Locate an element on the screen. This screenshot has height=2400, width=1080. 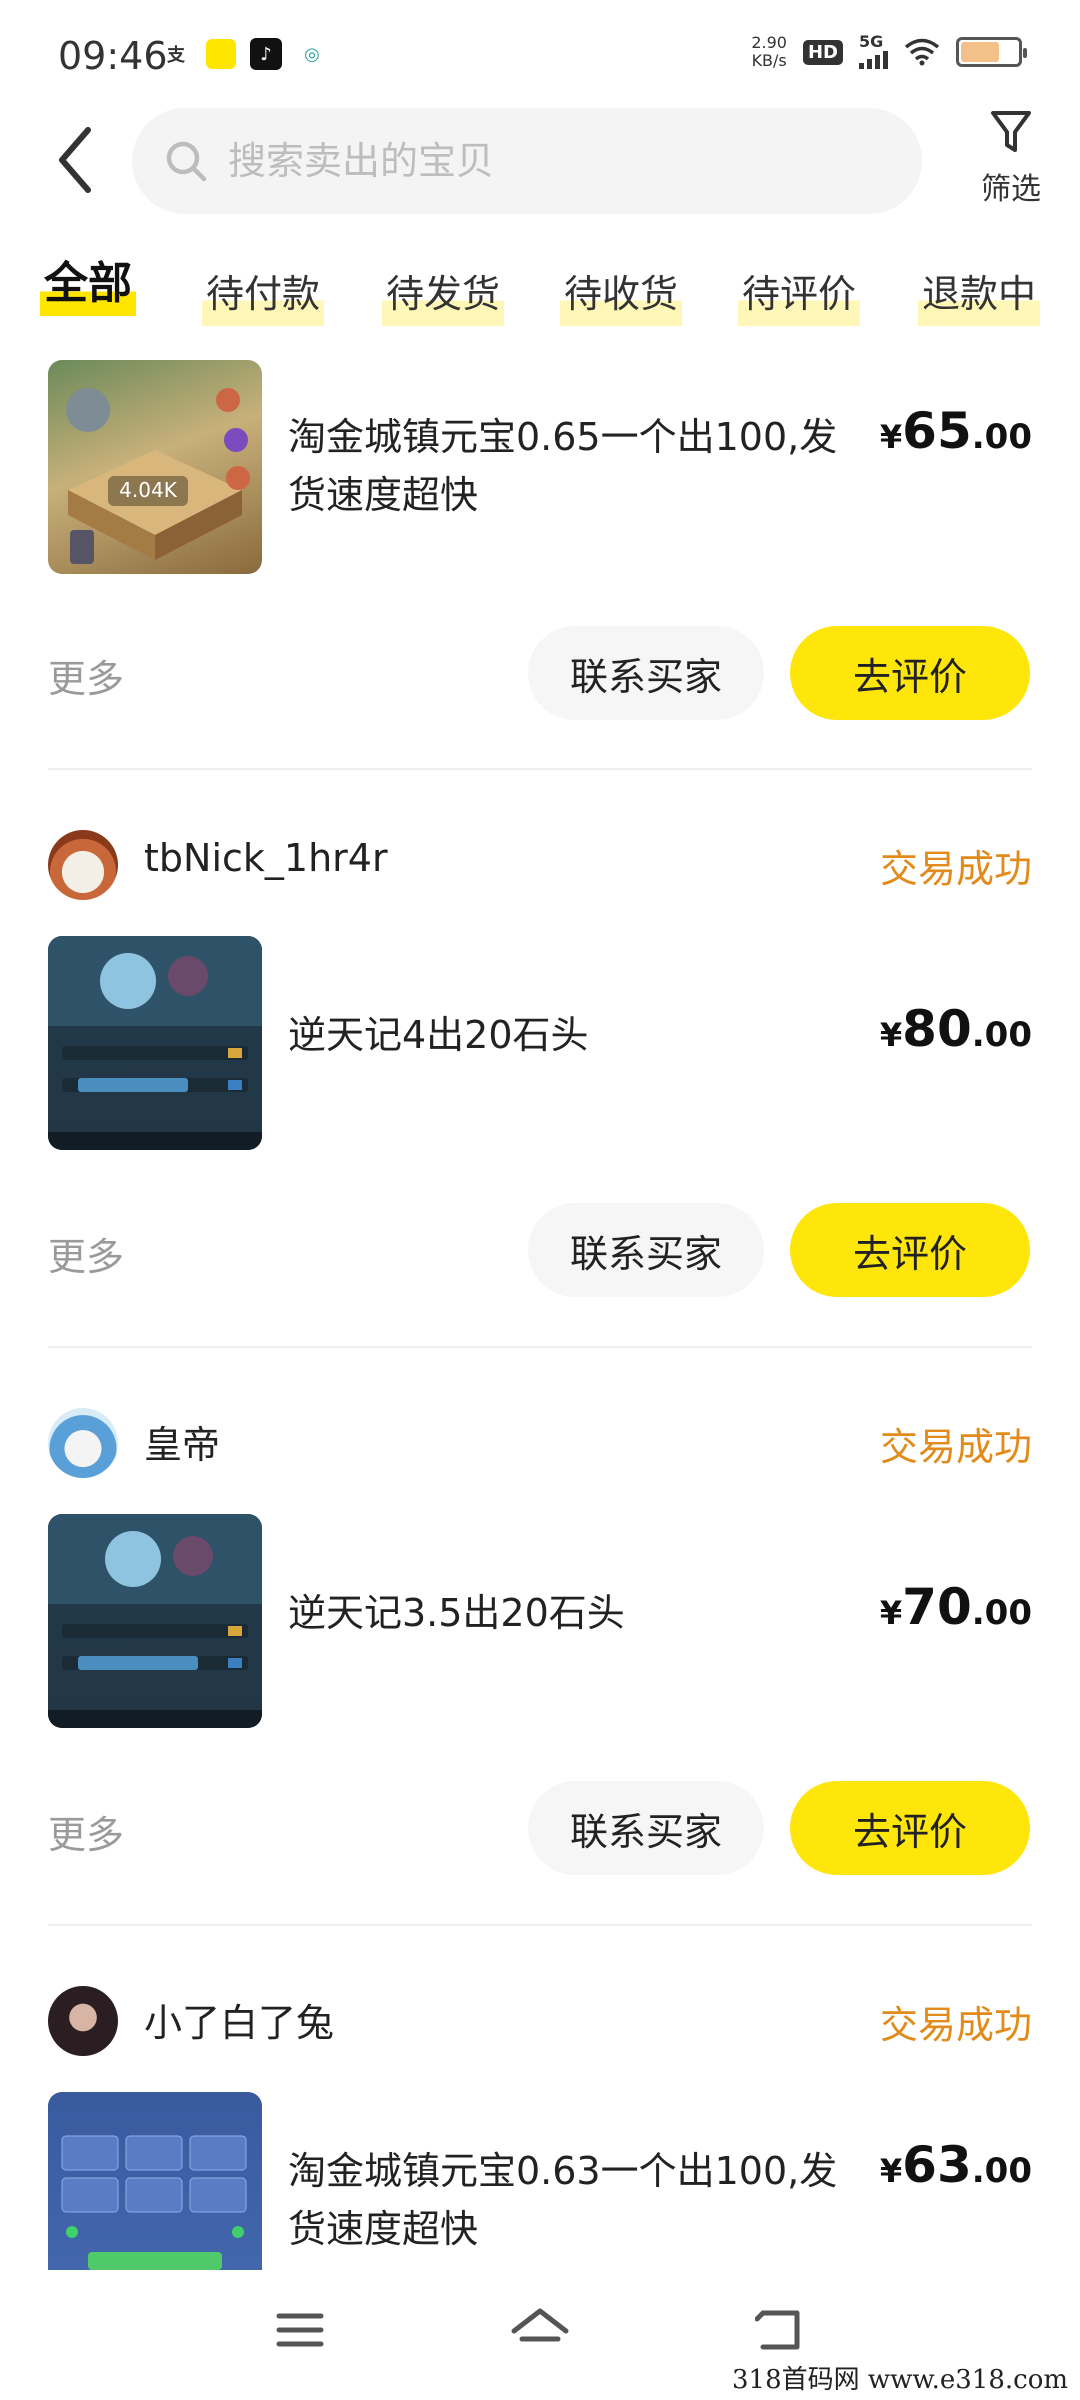
seller-name: 皇帝 is located at coordinates (182, 1445).